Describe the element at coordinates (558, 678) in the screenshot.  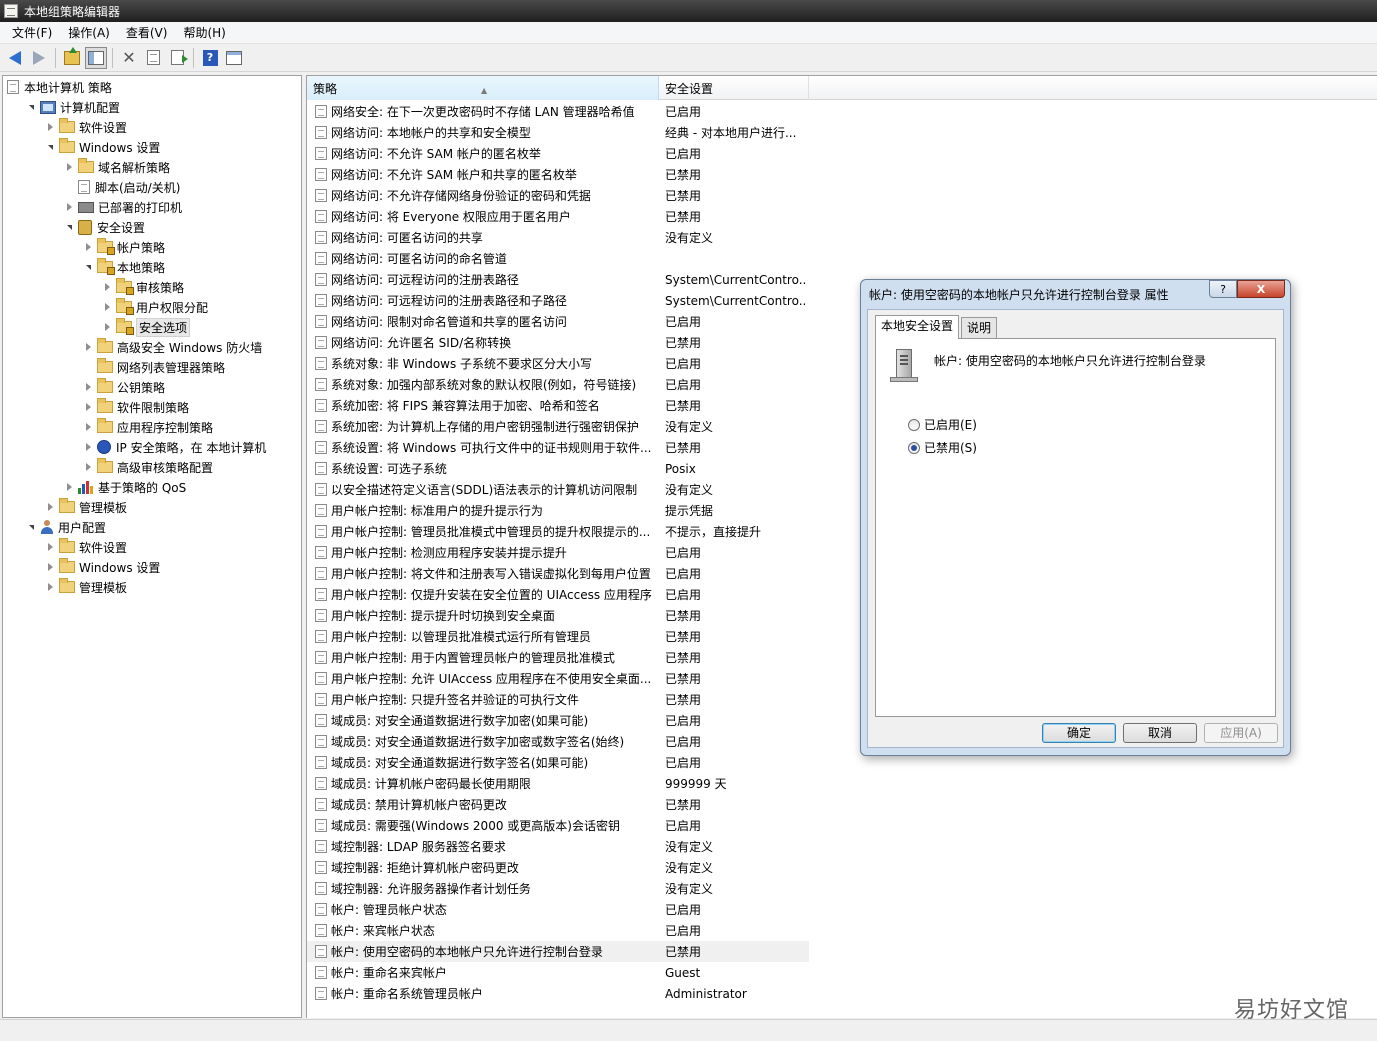
I see `policy-row: 用户帐户控制: 允许 UIAccess 应用程序在不使用安全桌面... 已禁用` at that location.